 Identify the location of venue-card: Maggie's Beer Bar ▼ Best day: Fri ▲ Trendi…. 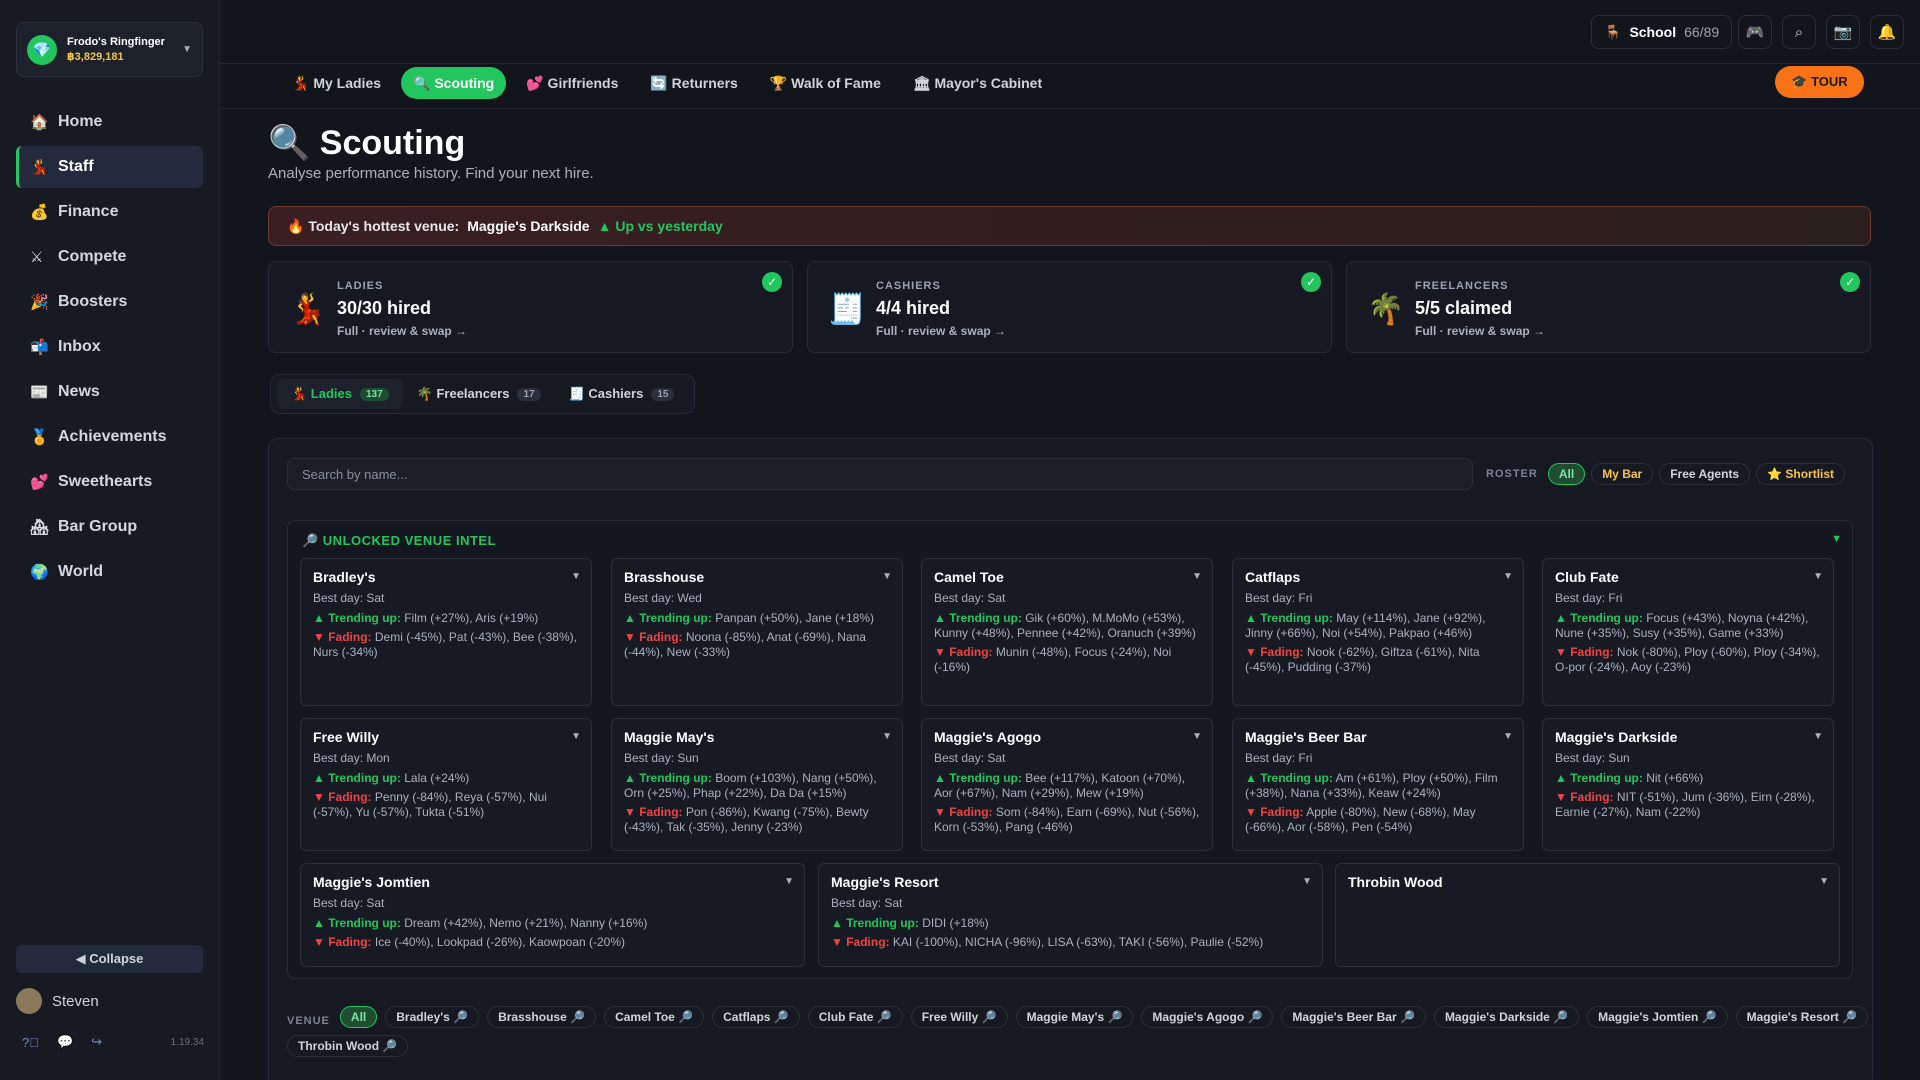
(1378, 784).